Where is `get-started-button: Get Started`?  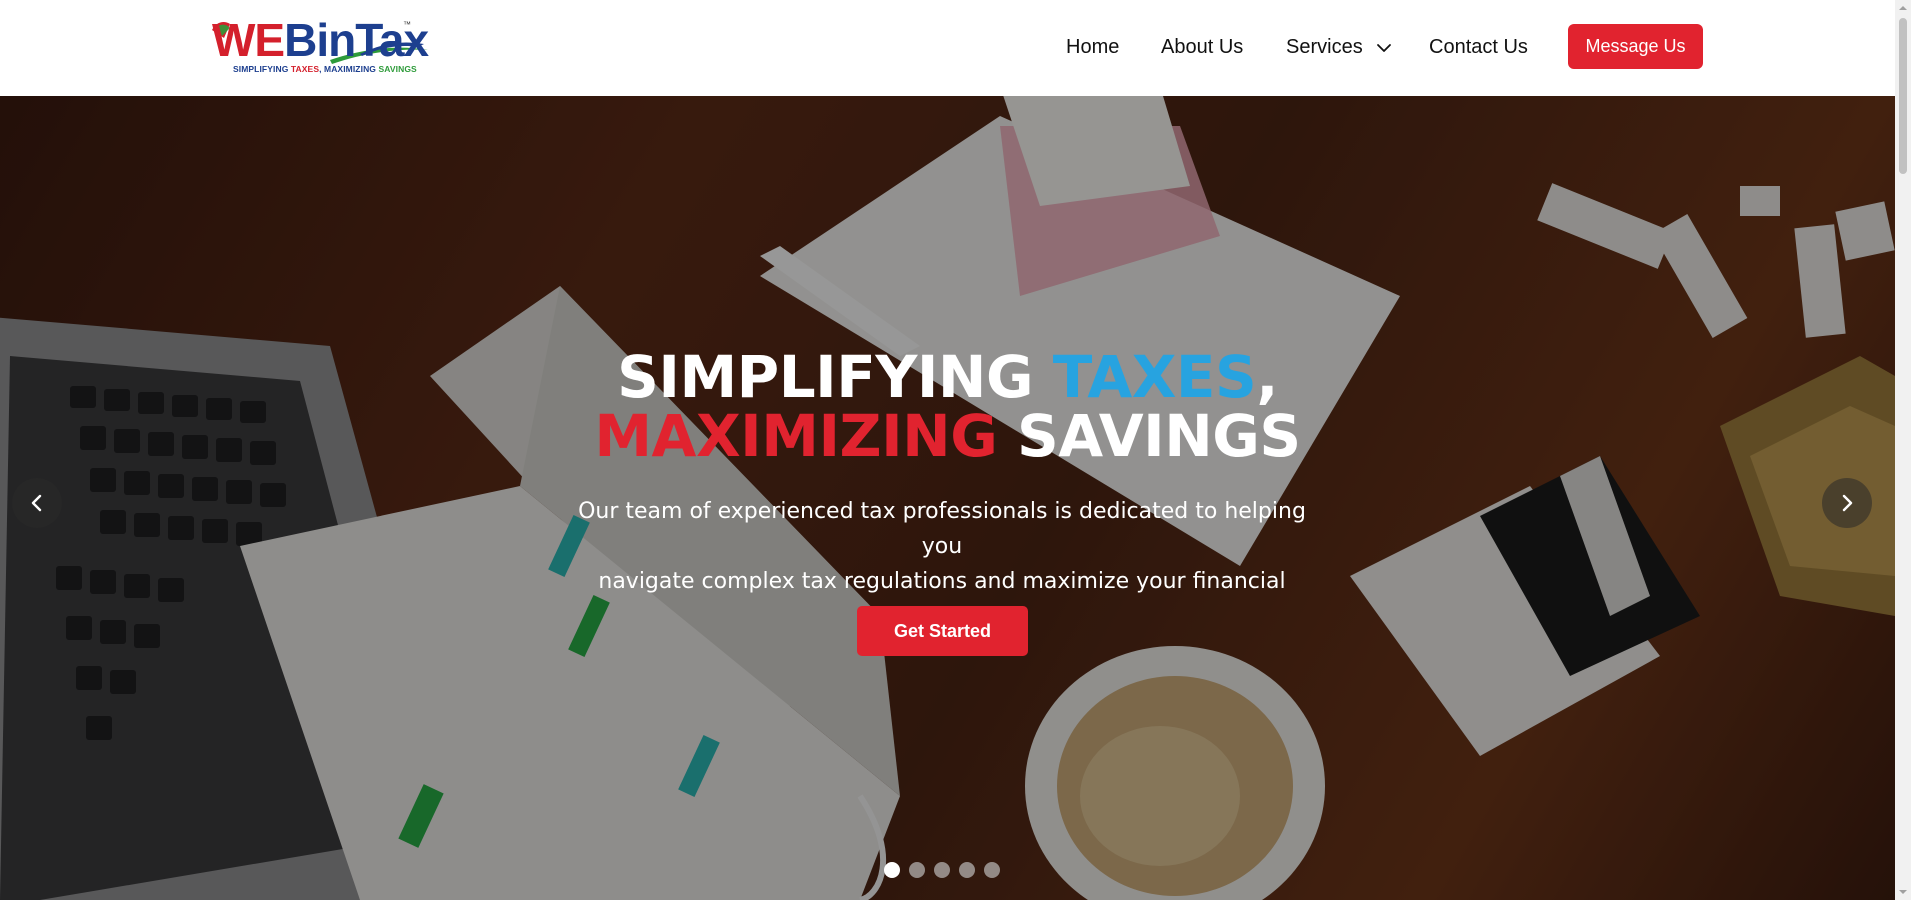 get-started-button: Get Started is located at coordinates (942, 631).